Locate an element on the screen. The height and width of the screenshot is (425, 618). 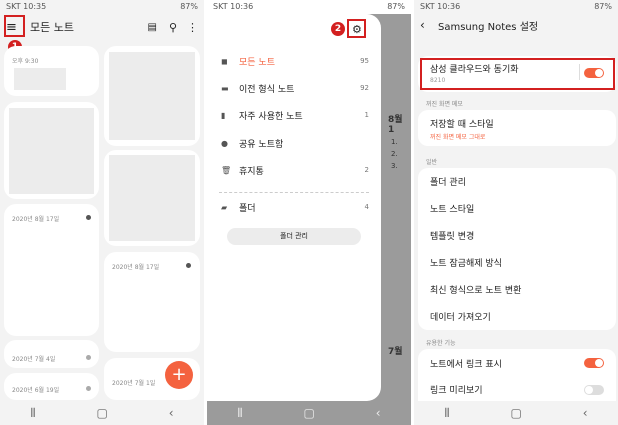
setting-folder-manage: 폴더 관리 is located at coordinates (517, 181).